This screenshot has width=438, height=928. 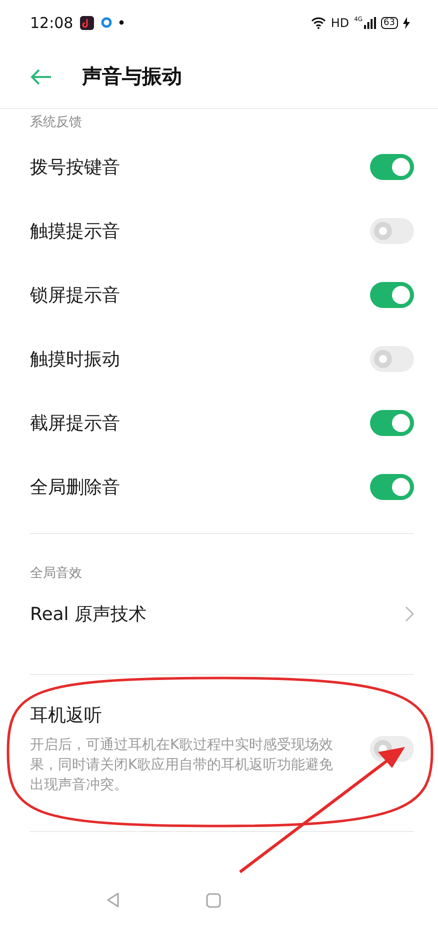 What do you see at coordinates (318, 22) in the screenshot?
I see `wifi-icon` at bounding box center [318, 22].